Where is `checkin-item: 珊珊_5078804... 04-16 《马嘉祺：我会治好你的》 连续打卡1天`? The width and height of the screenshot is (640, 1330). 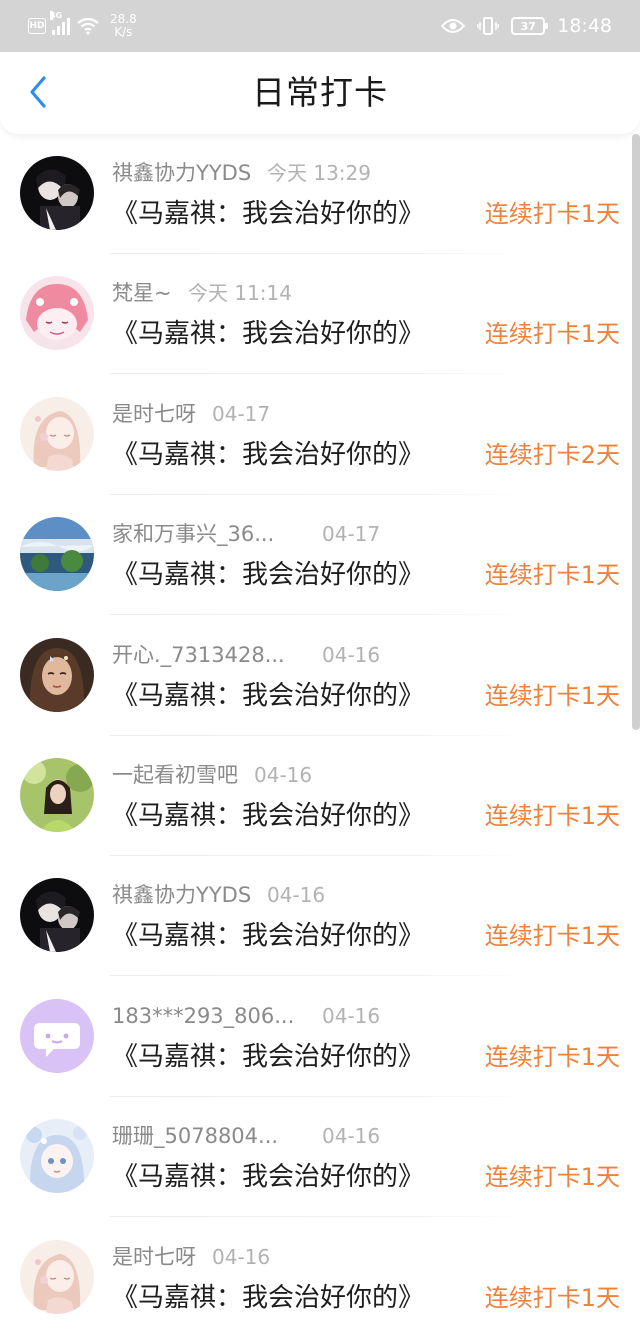
checkin-item: 珊珊_5078804... 04-16 《马嘉祺：我会治好你的》 连续打卡1天 is located at coordinates (316, 1157).